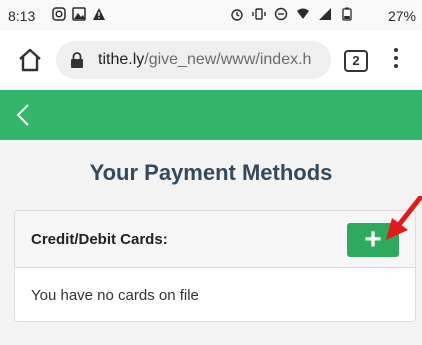  Describe the element at coordinates (303, 13) in the screenshot. I see `wifi-icon` at that location.